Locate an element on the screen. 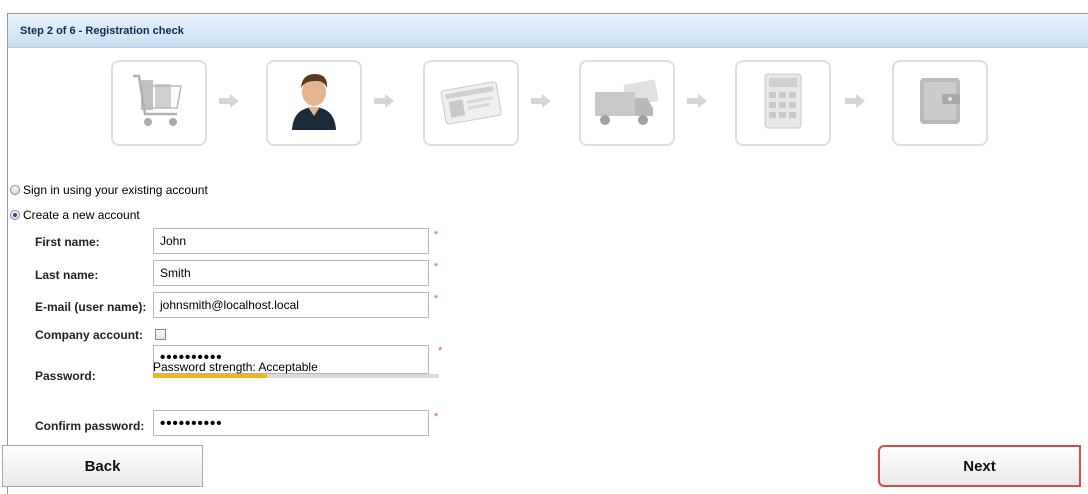 Image resolution: width=1088 pixels, height=494 pixels. password-strength-bar is located at coordinates (296, 376).